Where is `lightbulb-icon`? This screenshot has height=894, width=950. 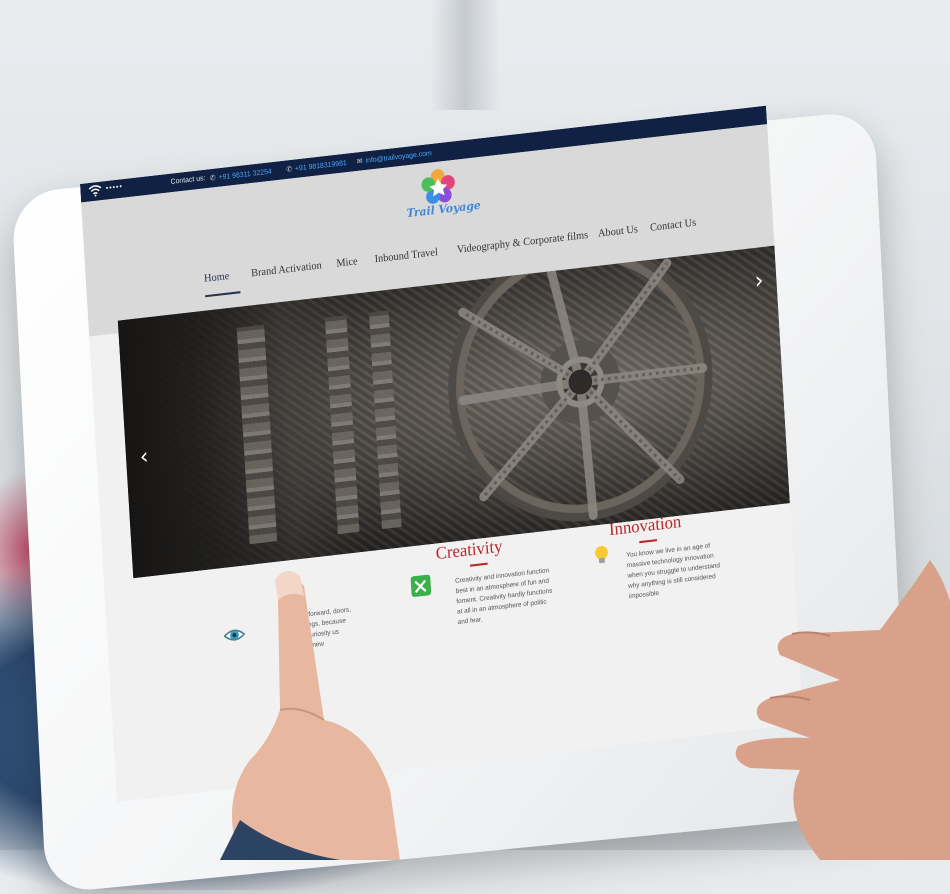
lightbulb-icon is located at coordinates (601, 554).